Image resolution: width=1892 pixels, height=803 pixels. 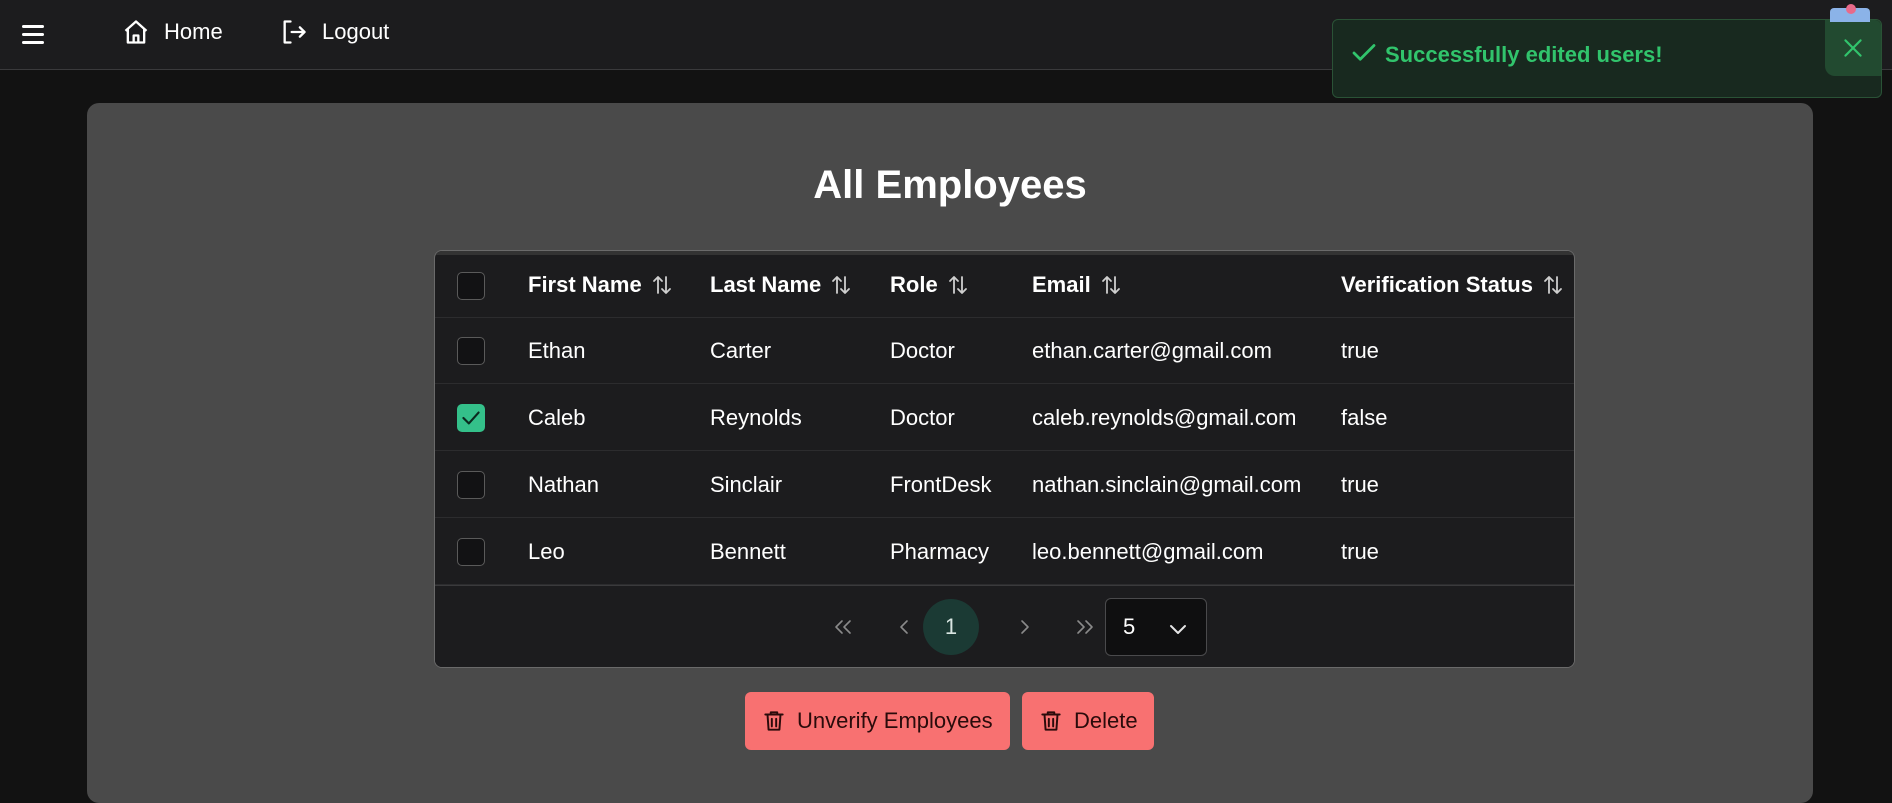 What do you see at coordinates (546, 551) in the screenshot?
I see `cell-first-name: Leo` at bounding box center [546, 551].